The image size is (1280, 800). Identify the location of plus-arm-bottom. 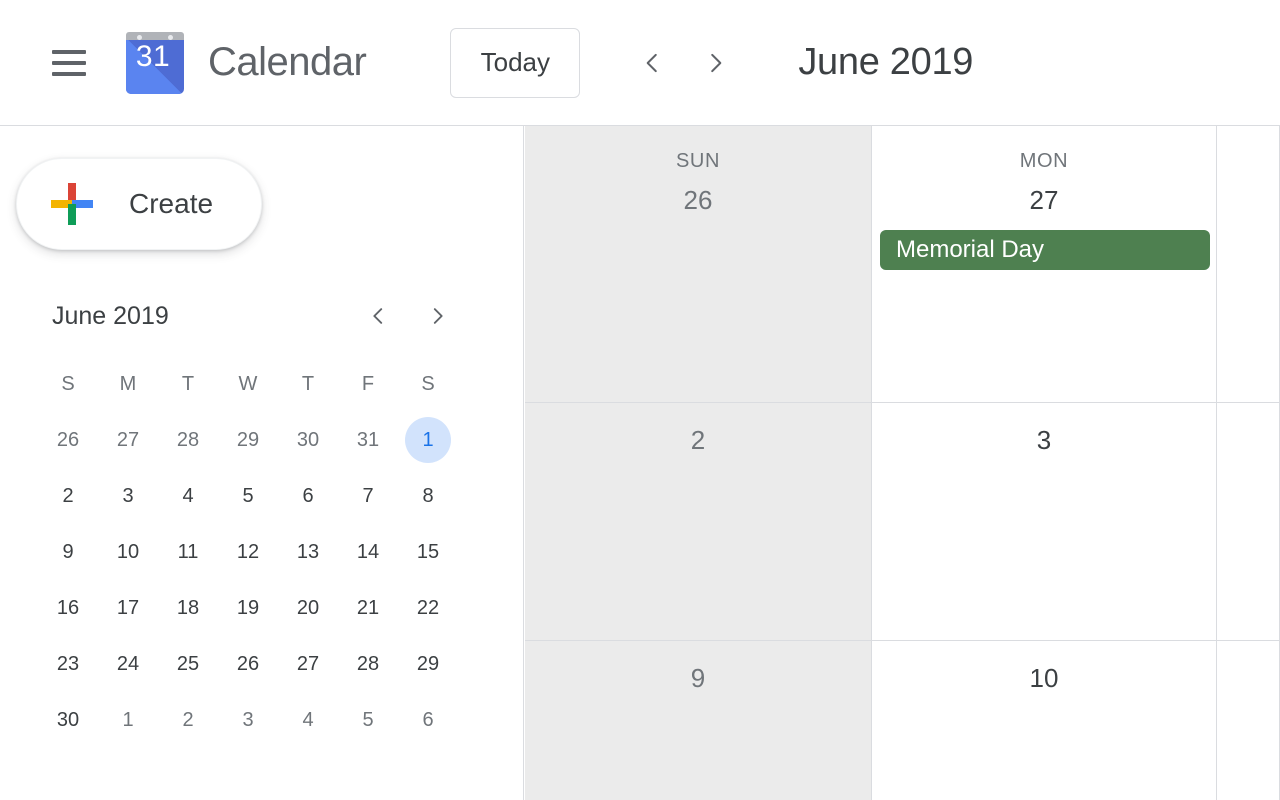
(72, 214).